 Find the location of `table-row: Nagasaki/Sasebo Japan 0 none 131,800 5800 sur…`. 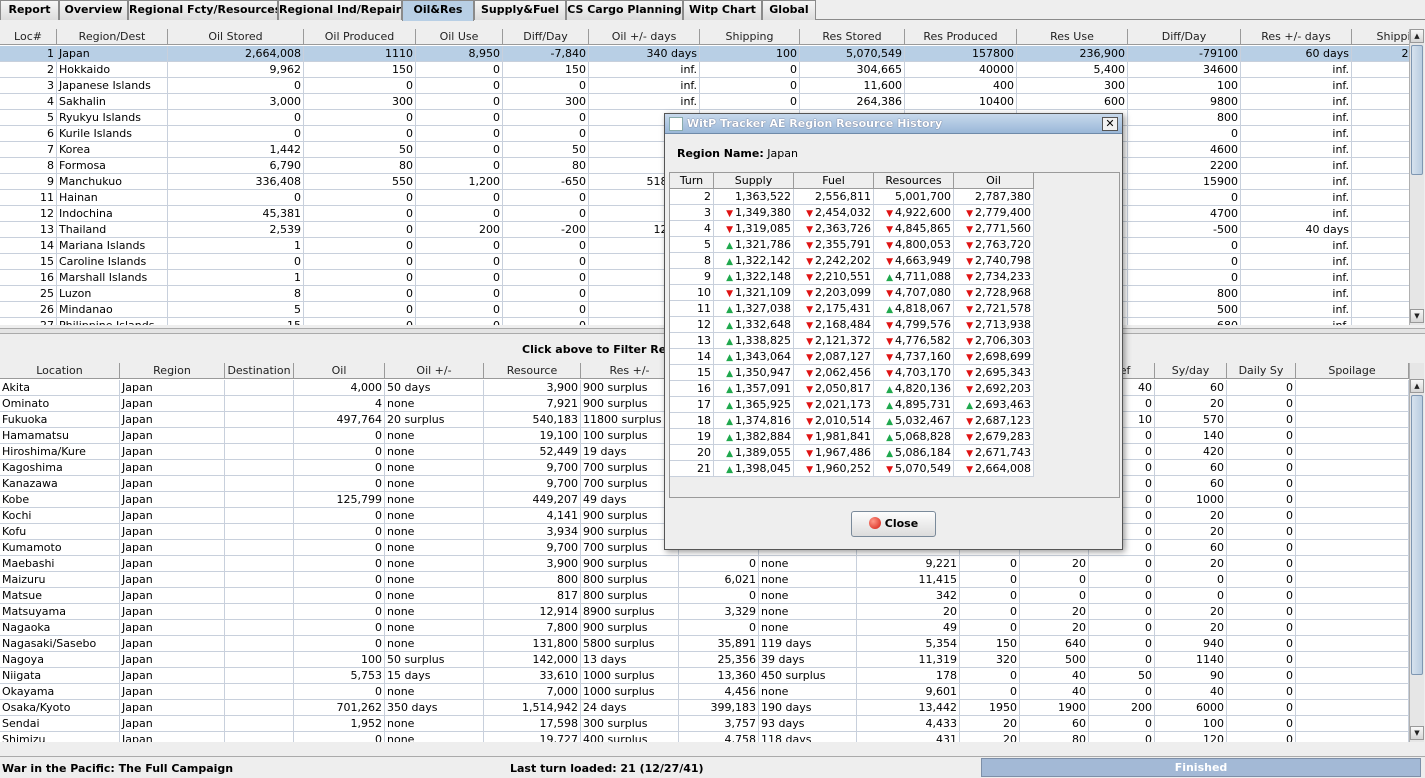

table-row: Nagasaki/Sasebo Japan 0 none 131,800 5800 sur… is located at coordinates (704, 644).